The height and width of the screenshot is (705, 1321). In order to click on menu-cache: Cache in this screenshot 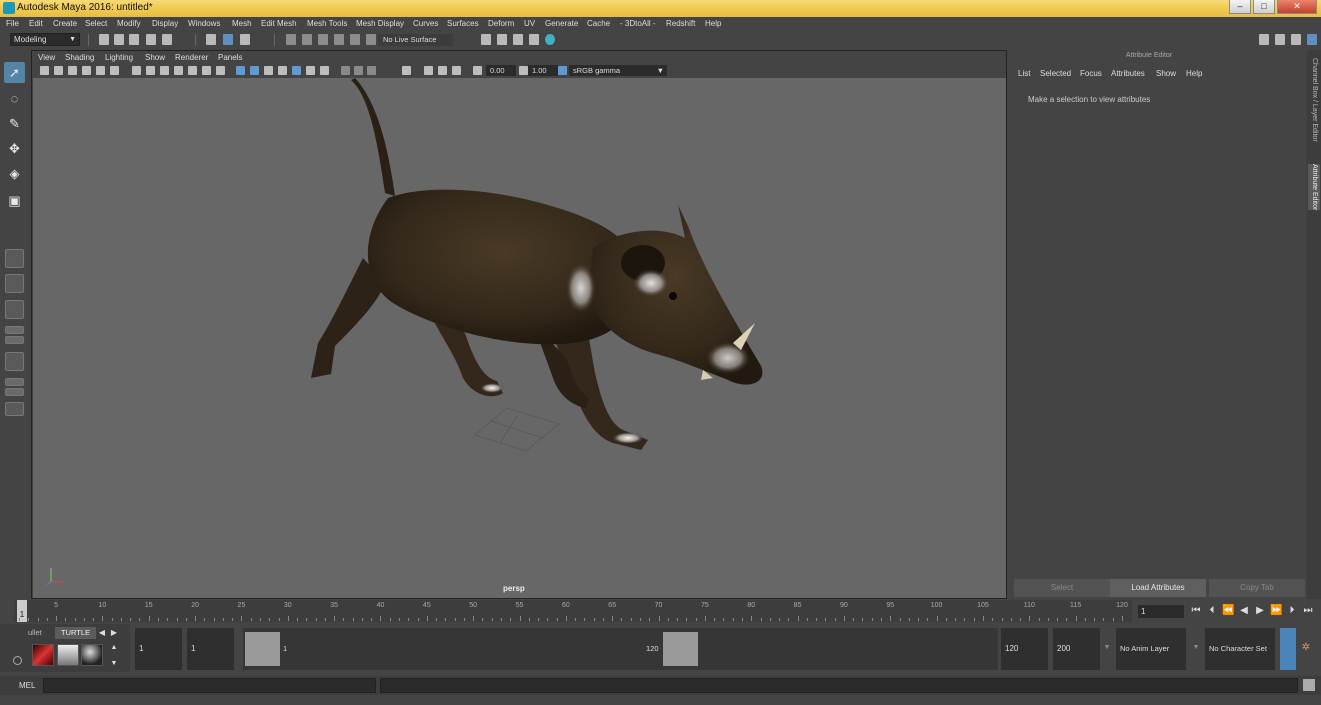, I will do `click(598, 23)`.